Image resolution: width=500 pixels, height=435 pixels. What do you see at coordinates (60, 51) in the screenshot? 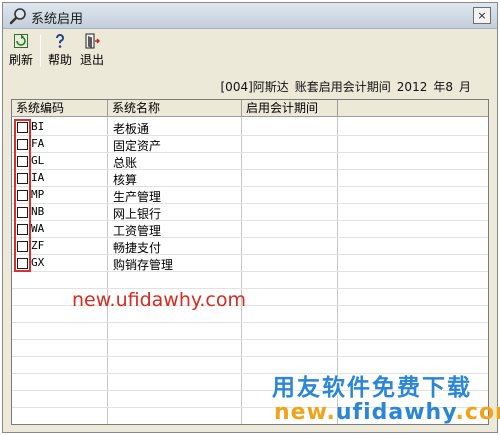
I see `help-button: 帮助` at bounding box center [60, 51].